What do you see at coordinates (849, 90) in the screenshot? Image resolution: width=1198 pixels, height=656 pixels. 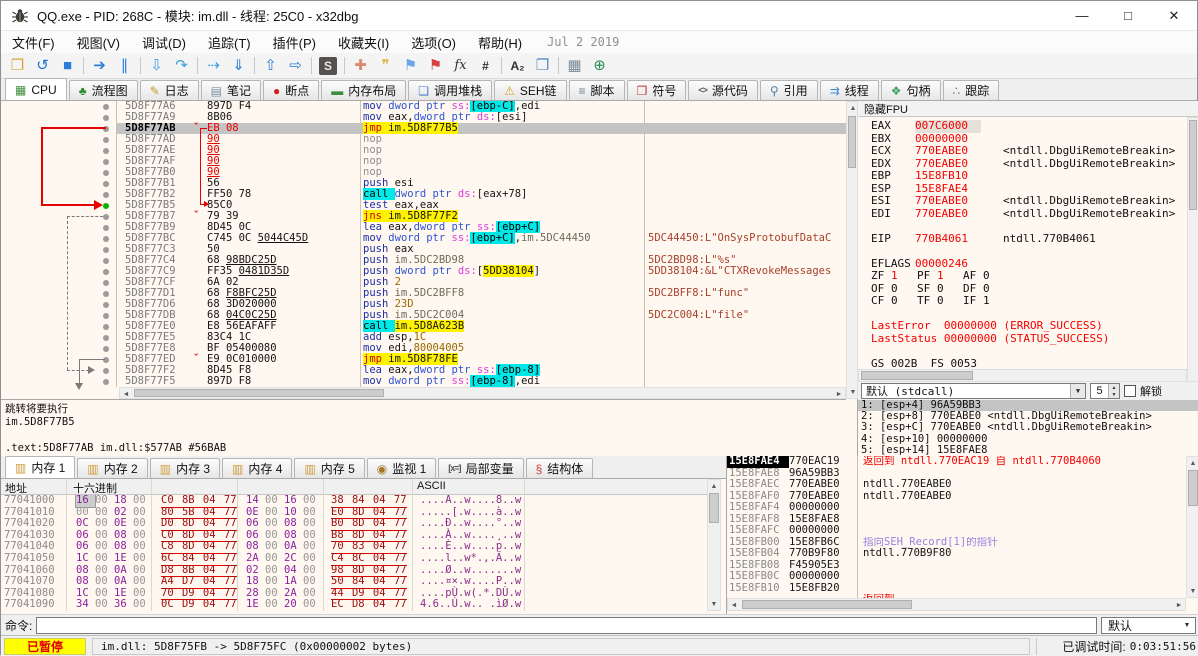 I see `tab-threads: ⇉ 线程` at bounding box center [849, 90].